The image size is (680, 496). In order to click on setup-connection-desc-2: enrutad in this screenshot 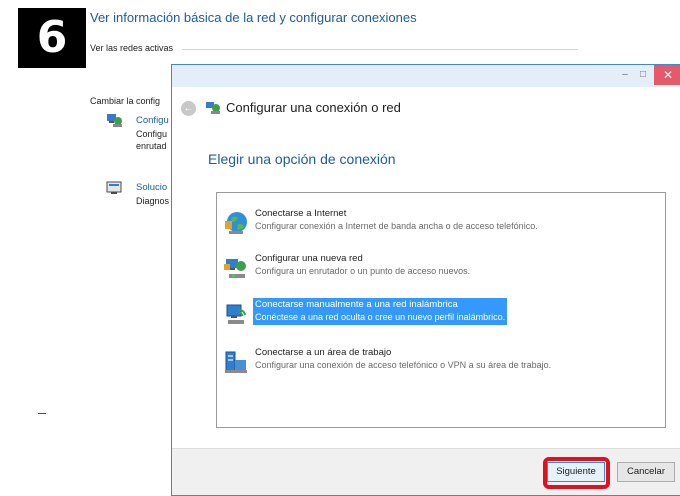, I will do `click(151, 146)`.